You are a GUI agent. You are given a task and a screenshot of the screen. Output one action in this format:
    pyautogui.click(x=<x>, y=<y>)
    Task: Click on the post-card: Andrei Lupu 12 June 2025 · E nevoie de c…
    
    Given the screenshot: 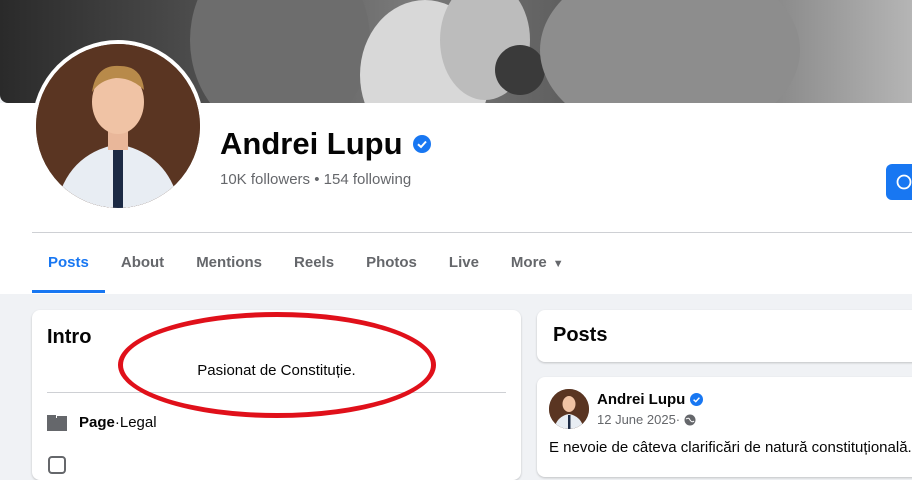 What is the action you would take?
    pyautogui.click(x=724, y=427)
    